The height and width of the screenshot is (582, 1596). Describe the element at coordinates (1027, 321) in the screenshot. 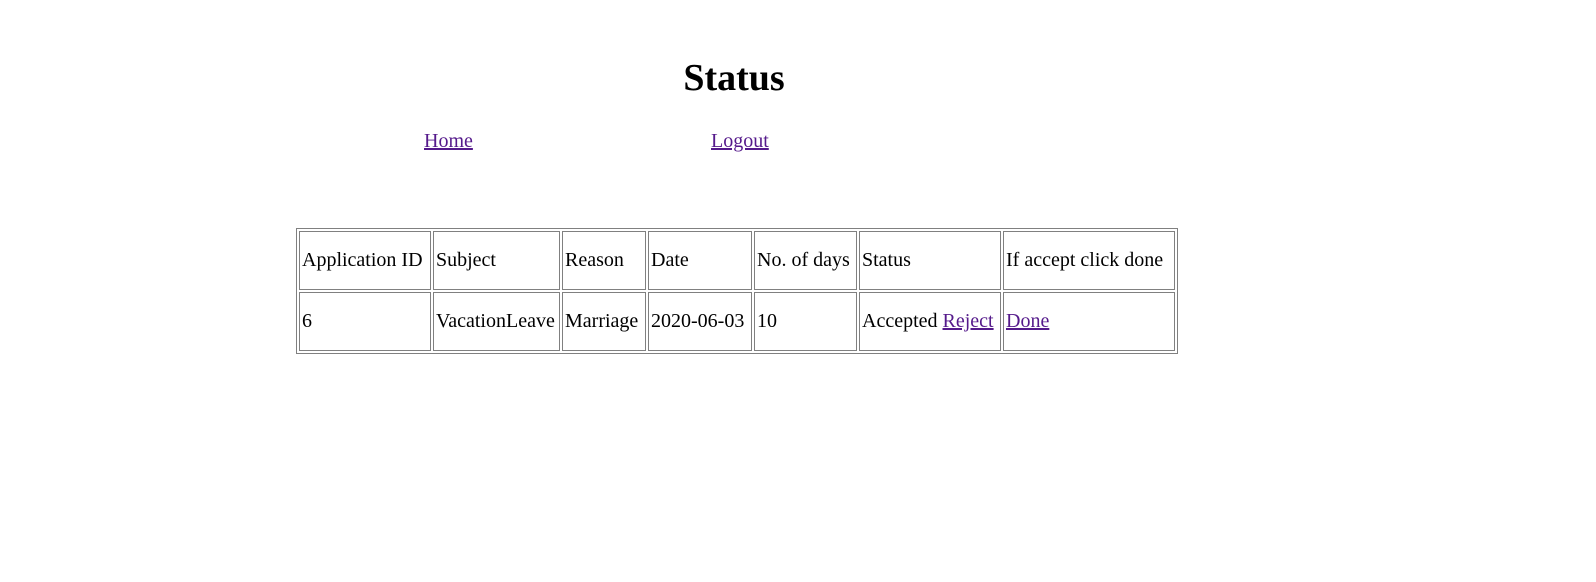

I see `done-link: Done` at that location.